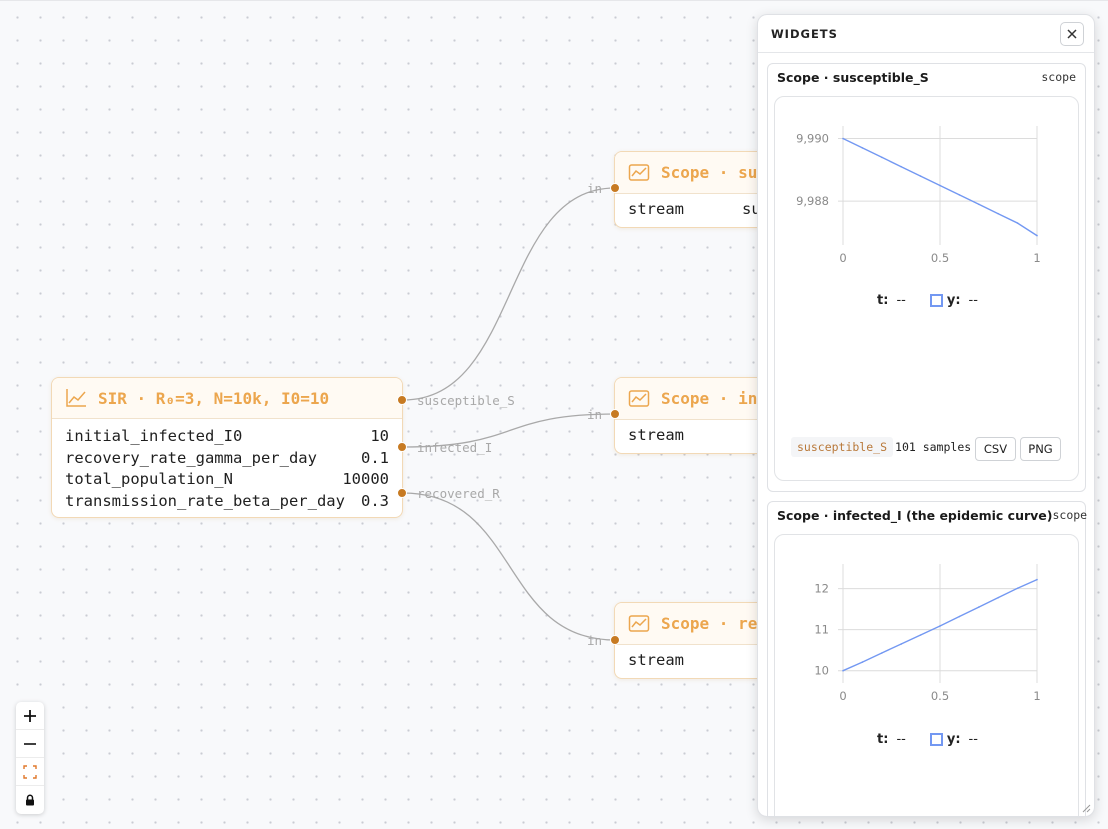 The width and height of the screenshot is (1108, 829). Describe the element at coordinates (842, 447) in the screenshot. I see `series-chip: susceptible_S` at that location.